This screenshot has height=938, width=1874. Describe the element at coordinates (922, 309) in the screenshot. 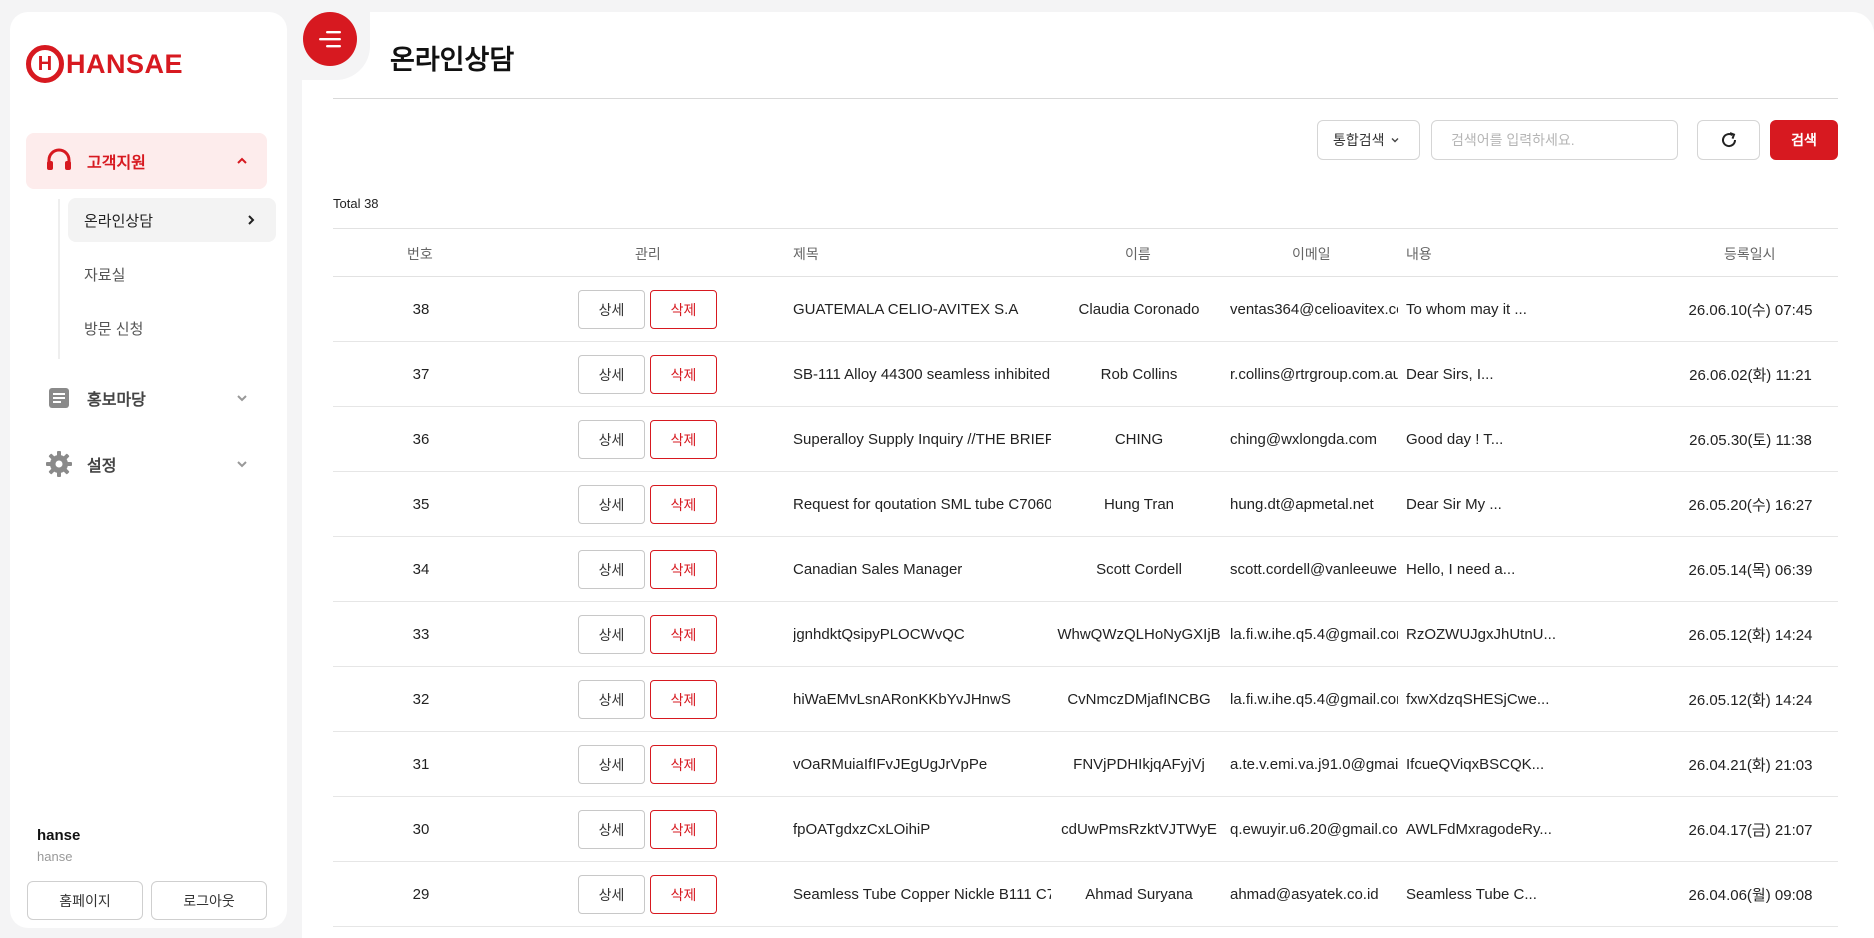

I see `row-title: GUATEMALA CELIO-AVITEX S.A` at that location.